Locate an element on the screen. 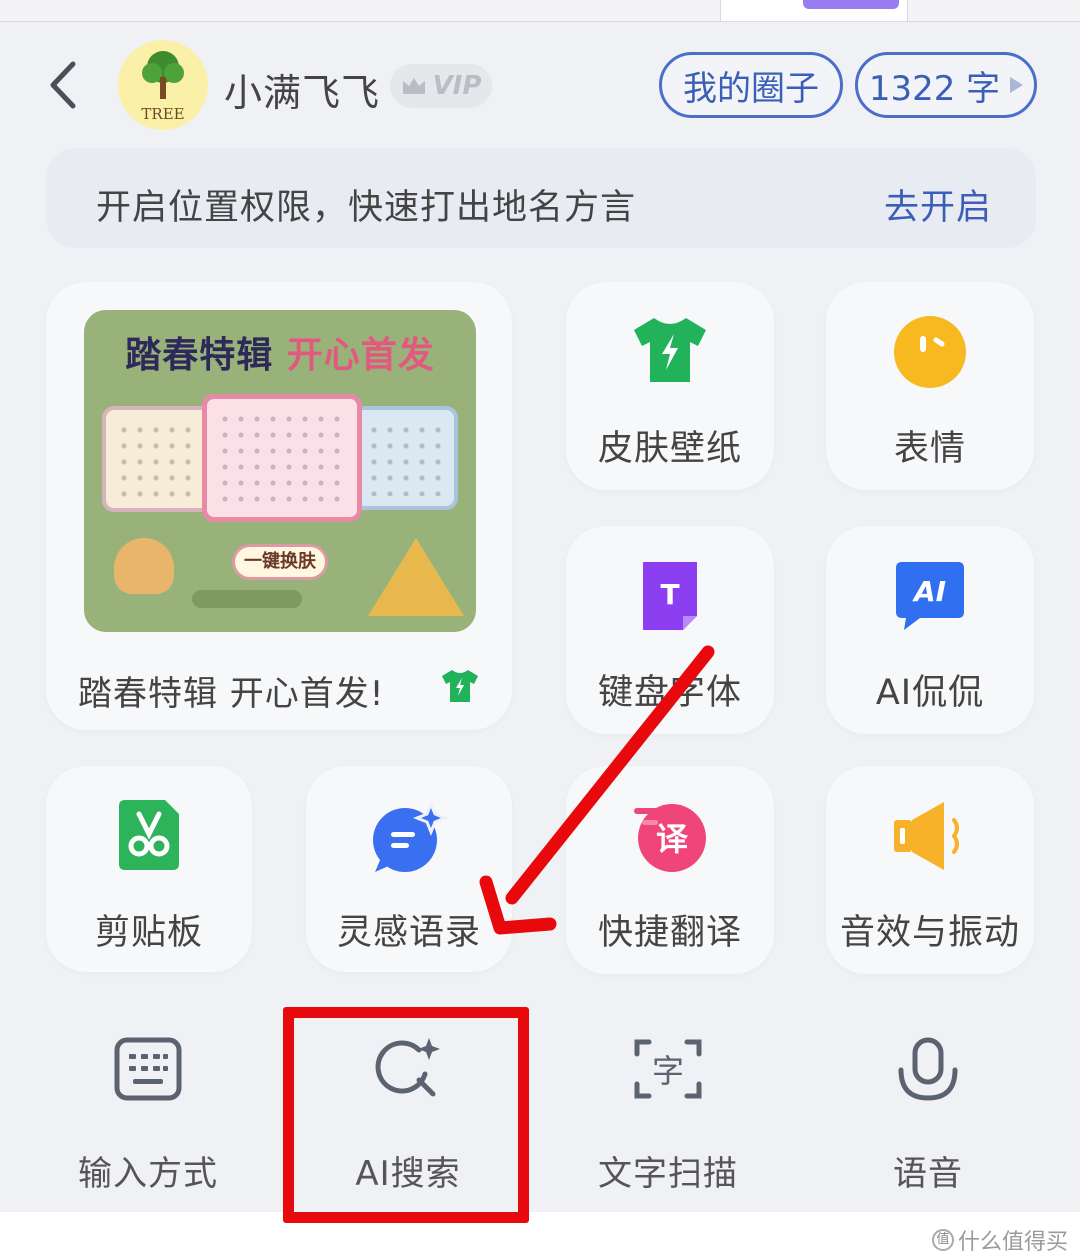  tile-ai-chat: AI AI侃侃 is located at coordinates (930, 630).